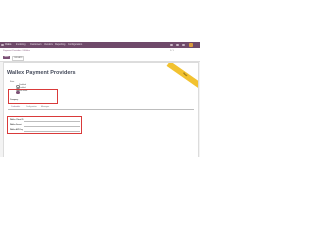 The height and width of the screenshot is (240, 320). I want to click on page-title: Wallex Payment Providers, so click(41, 73).